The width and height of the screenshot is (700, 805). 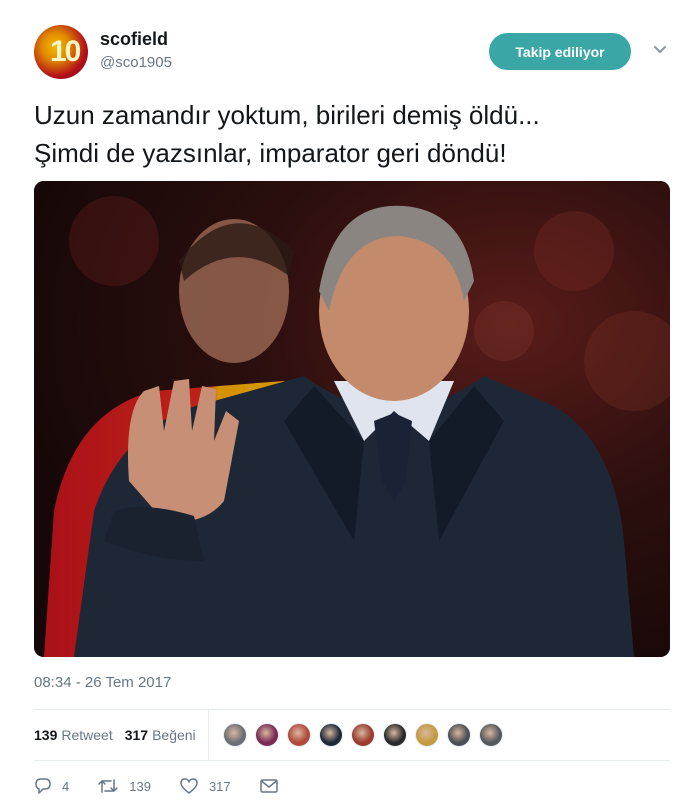 I want to click on stats-separator, so click(x=208, y=735).